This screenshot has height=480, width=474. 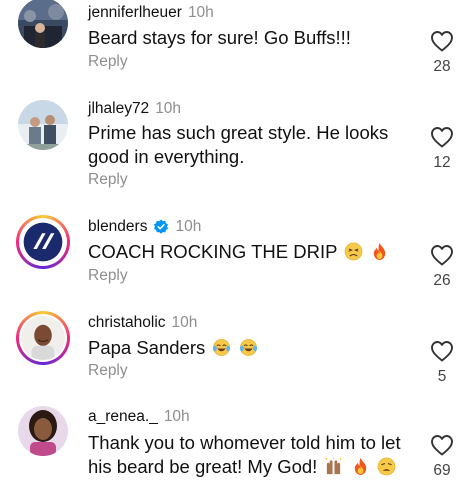 I want to click on comment-meta: jenniferlheuer 10h, so click(x=151, y=13).